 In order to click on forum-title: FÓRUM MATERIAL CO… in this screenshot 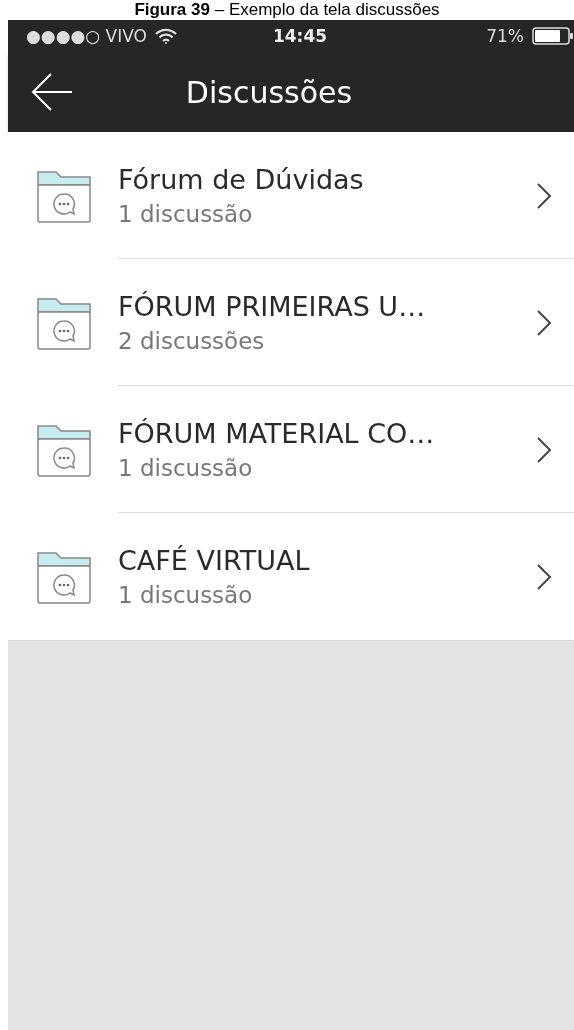, I will do `click(346, 433)`.